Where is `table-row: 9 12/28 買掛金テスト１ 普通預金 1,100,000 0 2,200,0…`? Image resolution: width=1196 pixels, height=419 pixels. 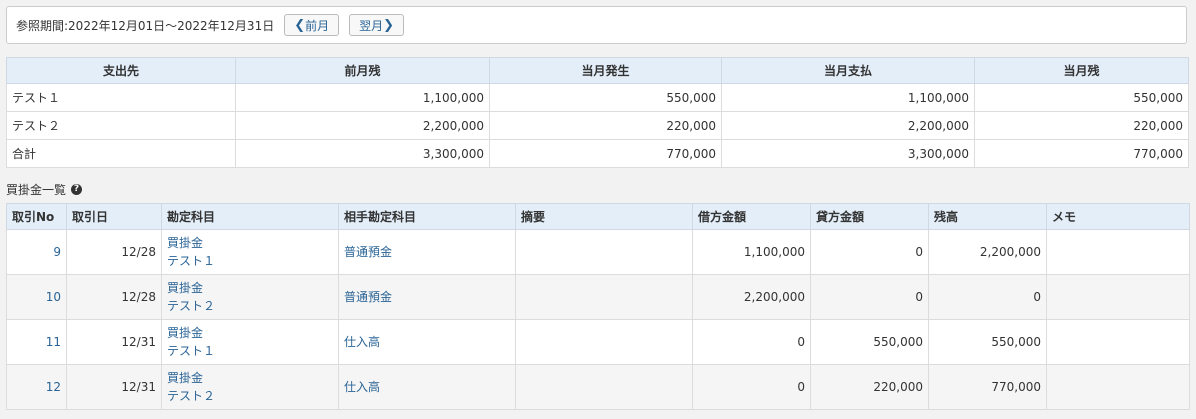 table-row: 9 12/28 買掛金テスト１ 普通預金 1,100,000 0 2,200,0… is located at coordinates (598, 252).